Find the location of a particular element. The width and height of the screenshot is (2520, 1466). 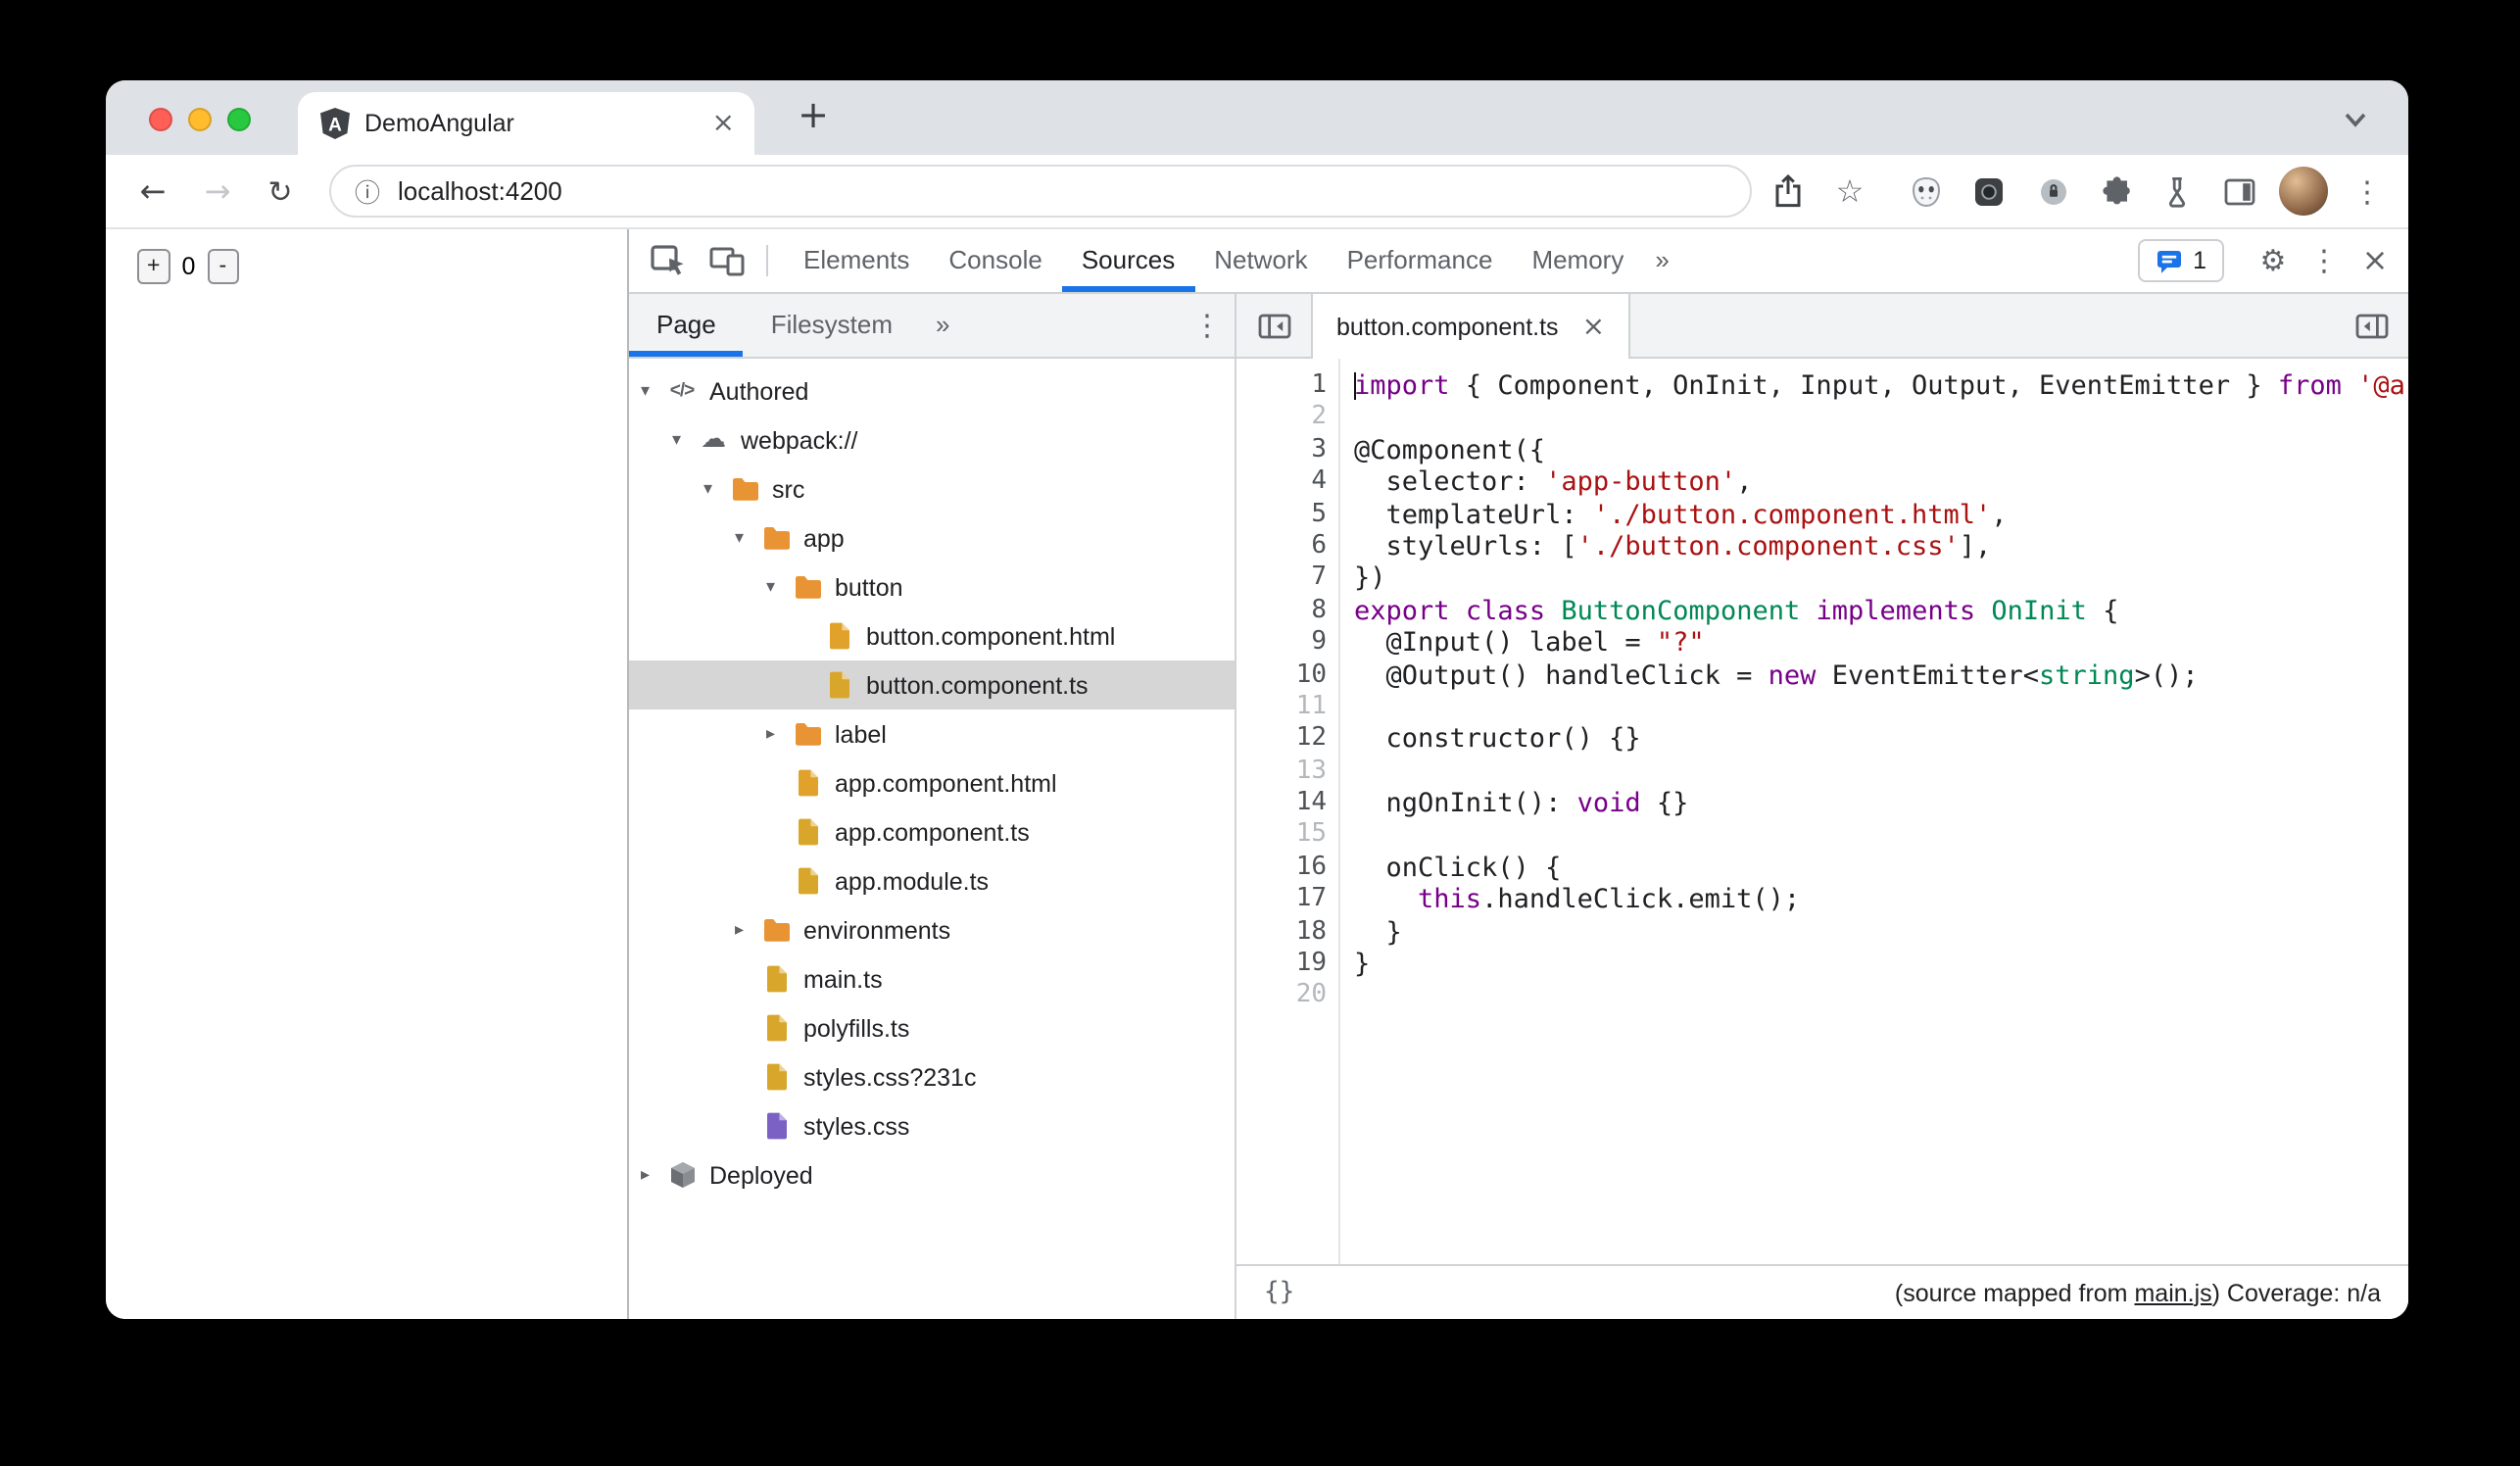

browser-tab: A DemoAngular × is located at coordinates (526, 124).